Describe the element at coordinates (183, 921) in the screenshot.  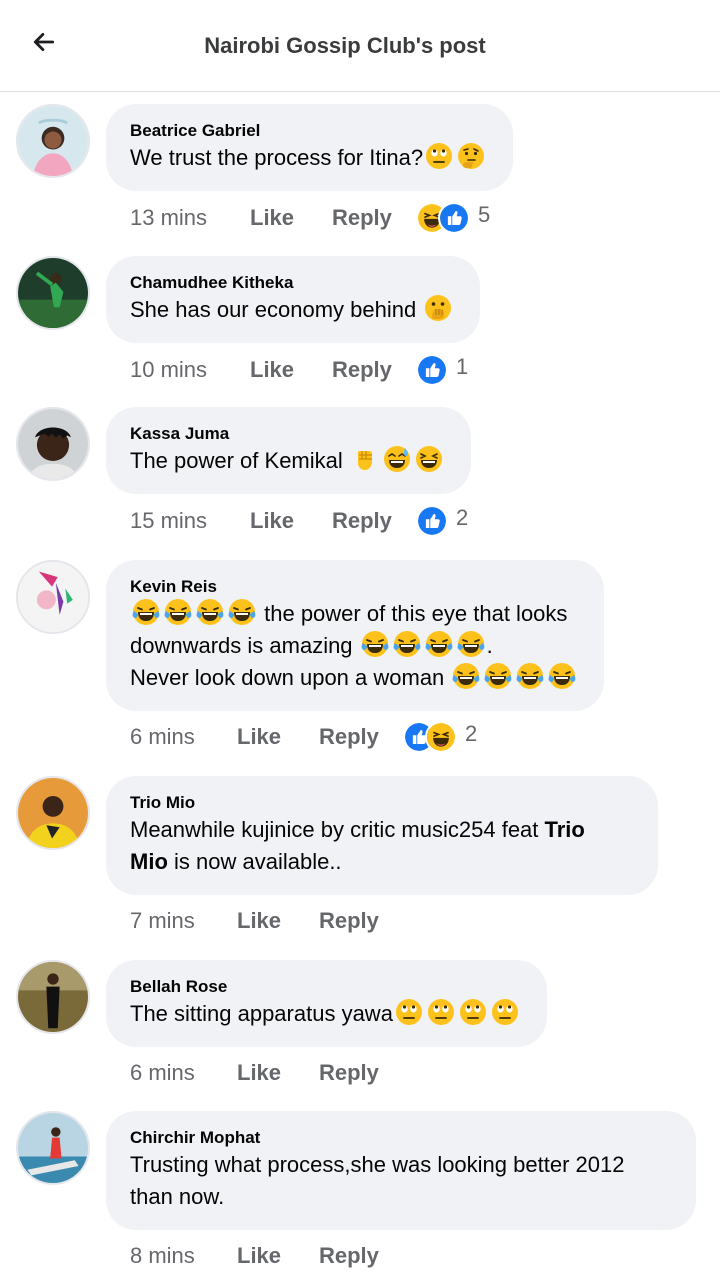
I see `comment-timestamp: 7 mins` at that location.